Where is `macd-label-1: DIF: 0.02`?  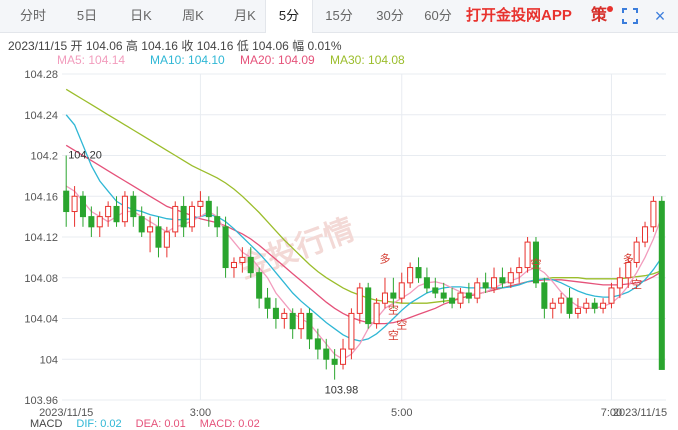 macd-label-1: DIF: 0.02 is located at coordinates (99, 424).